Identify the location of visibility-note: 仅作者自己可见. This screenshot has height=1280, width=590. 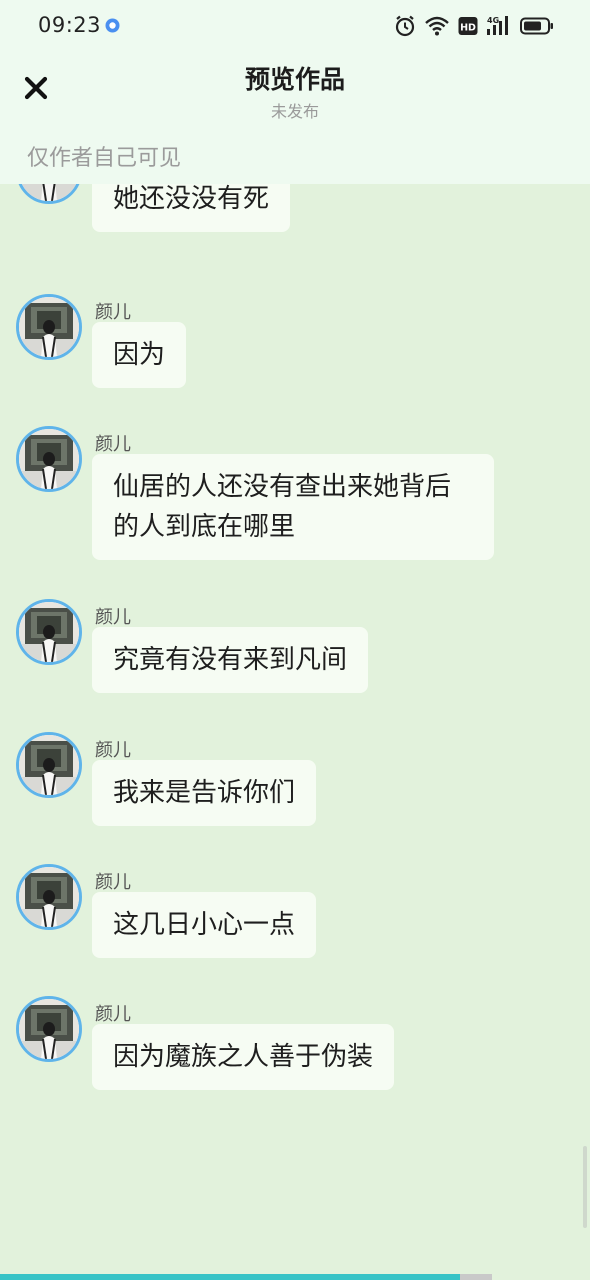
(104, 158).